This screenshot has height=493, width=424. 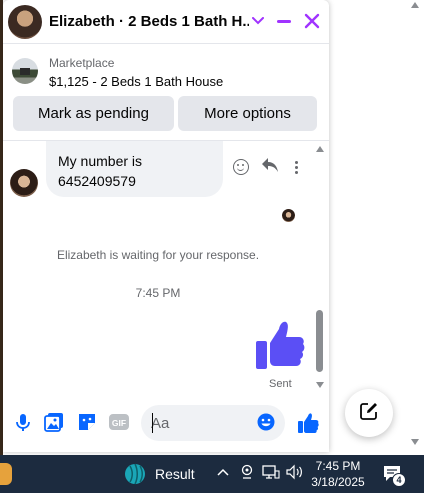 I want to click on listing-info: Marketplace $1,125 - 2 Beds 1 Bath House, so click(x=166, y=72).